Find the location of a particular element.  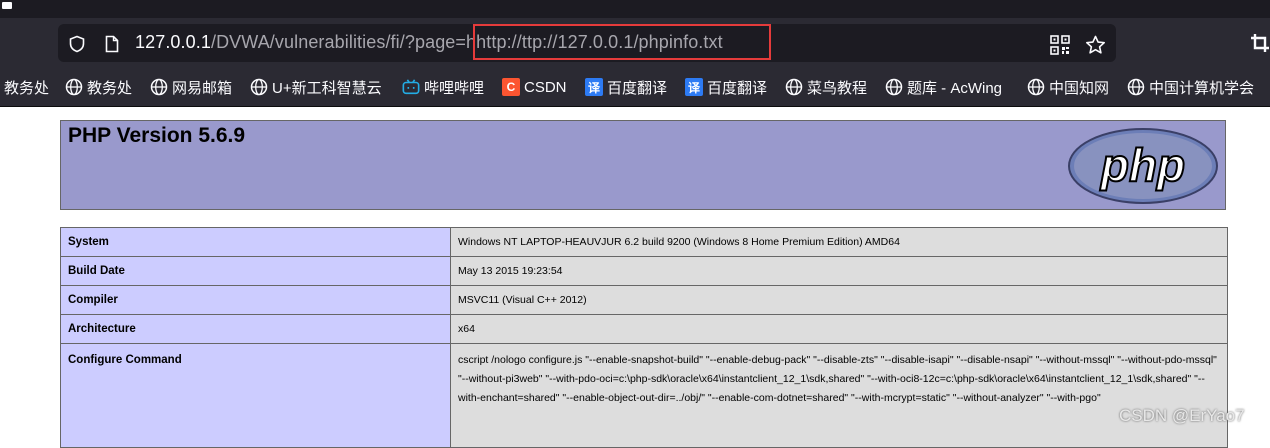

bookmark-item: U+新工科智慧云 is located at coordinates (316, 87).